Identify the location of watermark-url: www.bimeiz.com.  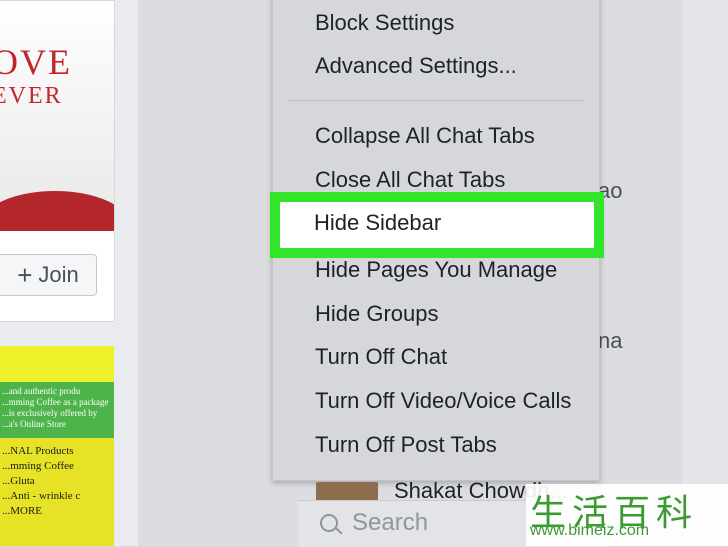
(590, 530).